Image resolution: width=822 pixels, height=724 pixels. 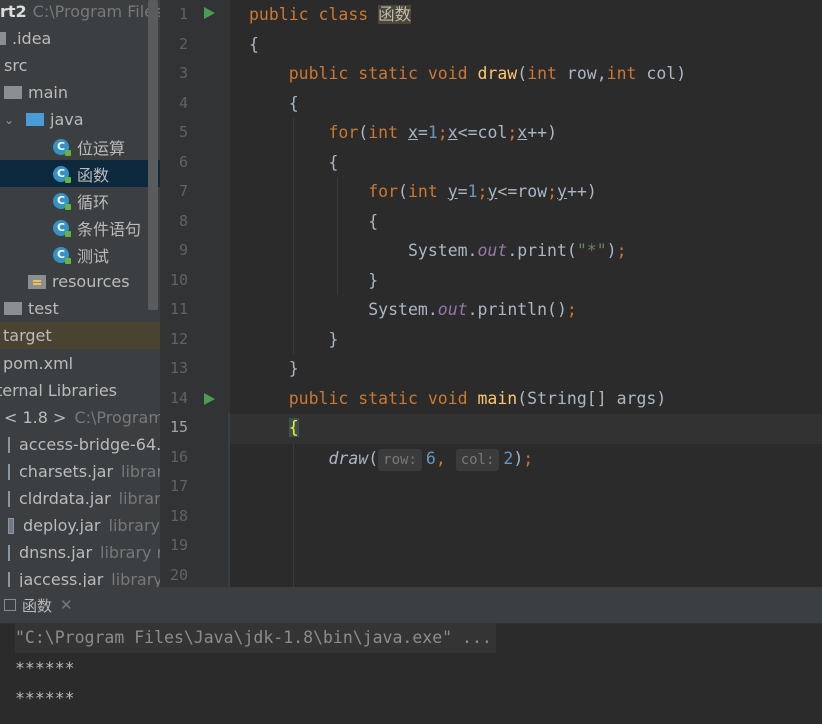 What do you see at coordinates (178, 309) in the screenshot?
I see `line-number: 11` at bounding box center [178, 309].